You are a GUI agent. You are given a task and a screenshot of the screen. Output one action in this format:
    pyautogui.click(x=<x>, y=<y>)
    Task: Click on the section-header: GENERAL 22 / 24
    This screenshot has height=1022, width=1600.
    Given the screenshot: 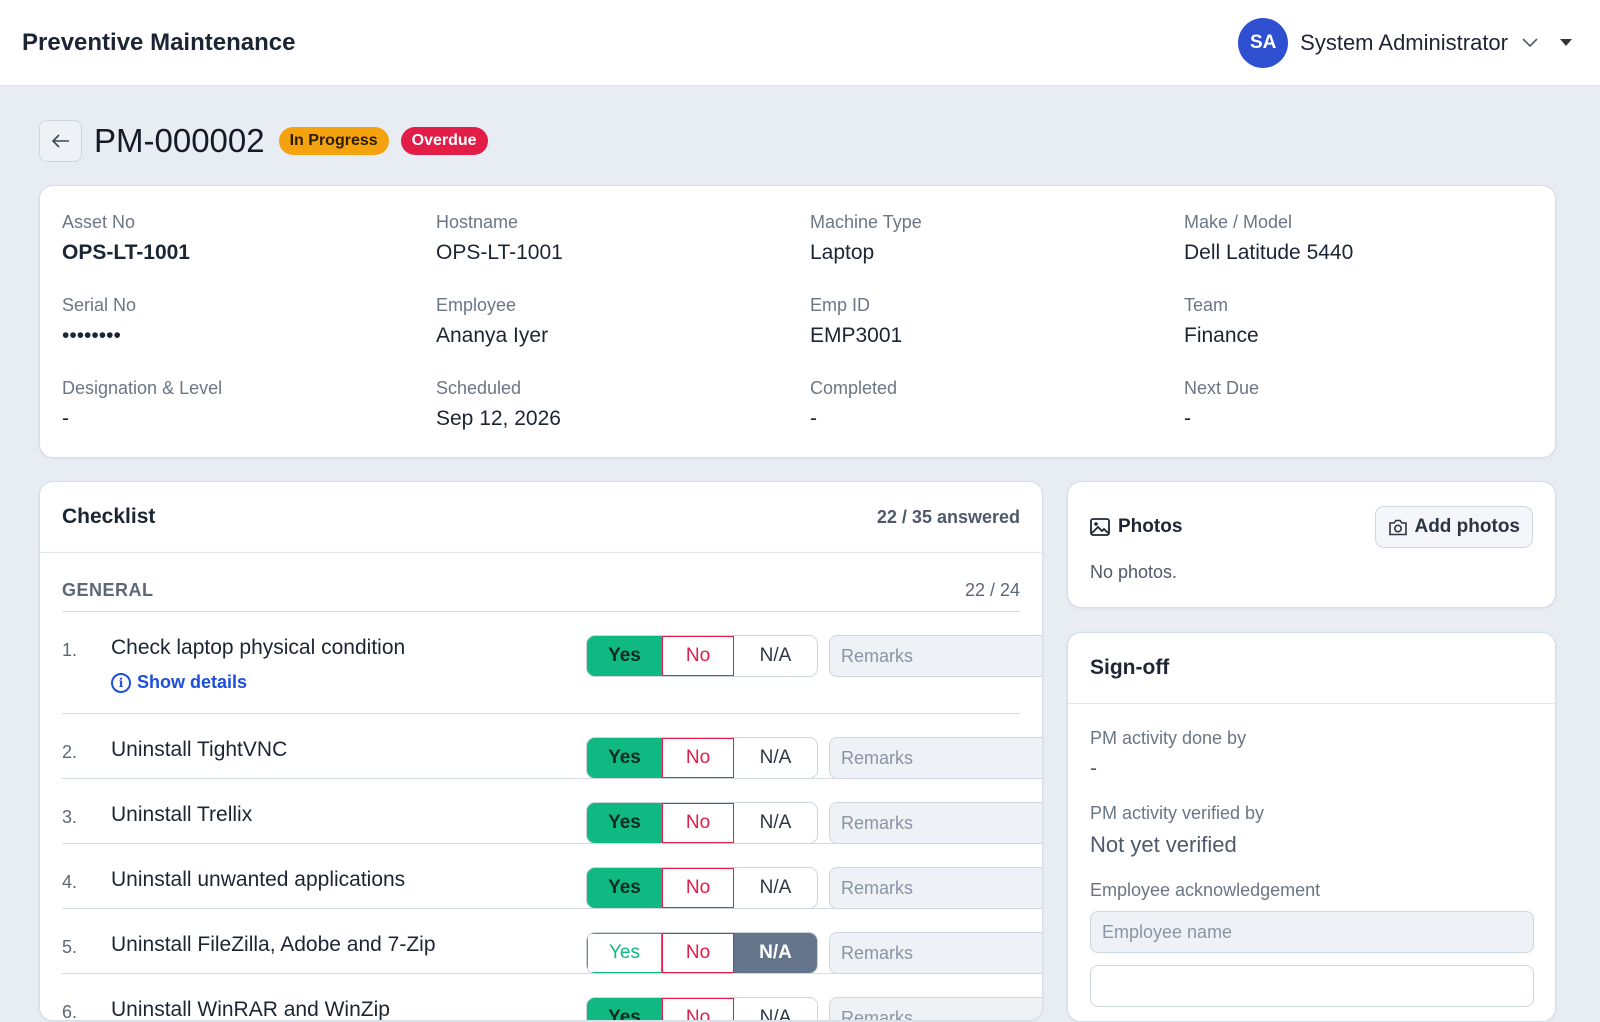 What is the action you would take?
    pyautogui.click(x=541, y=582)
    